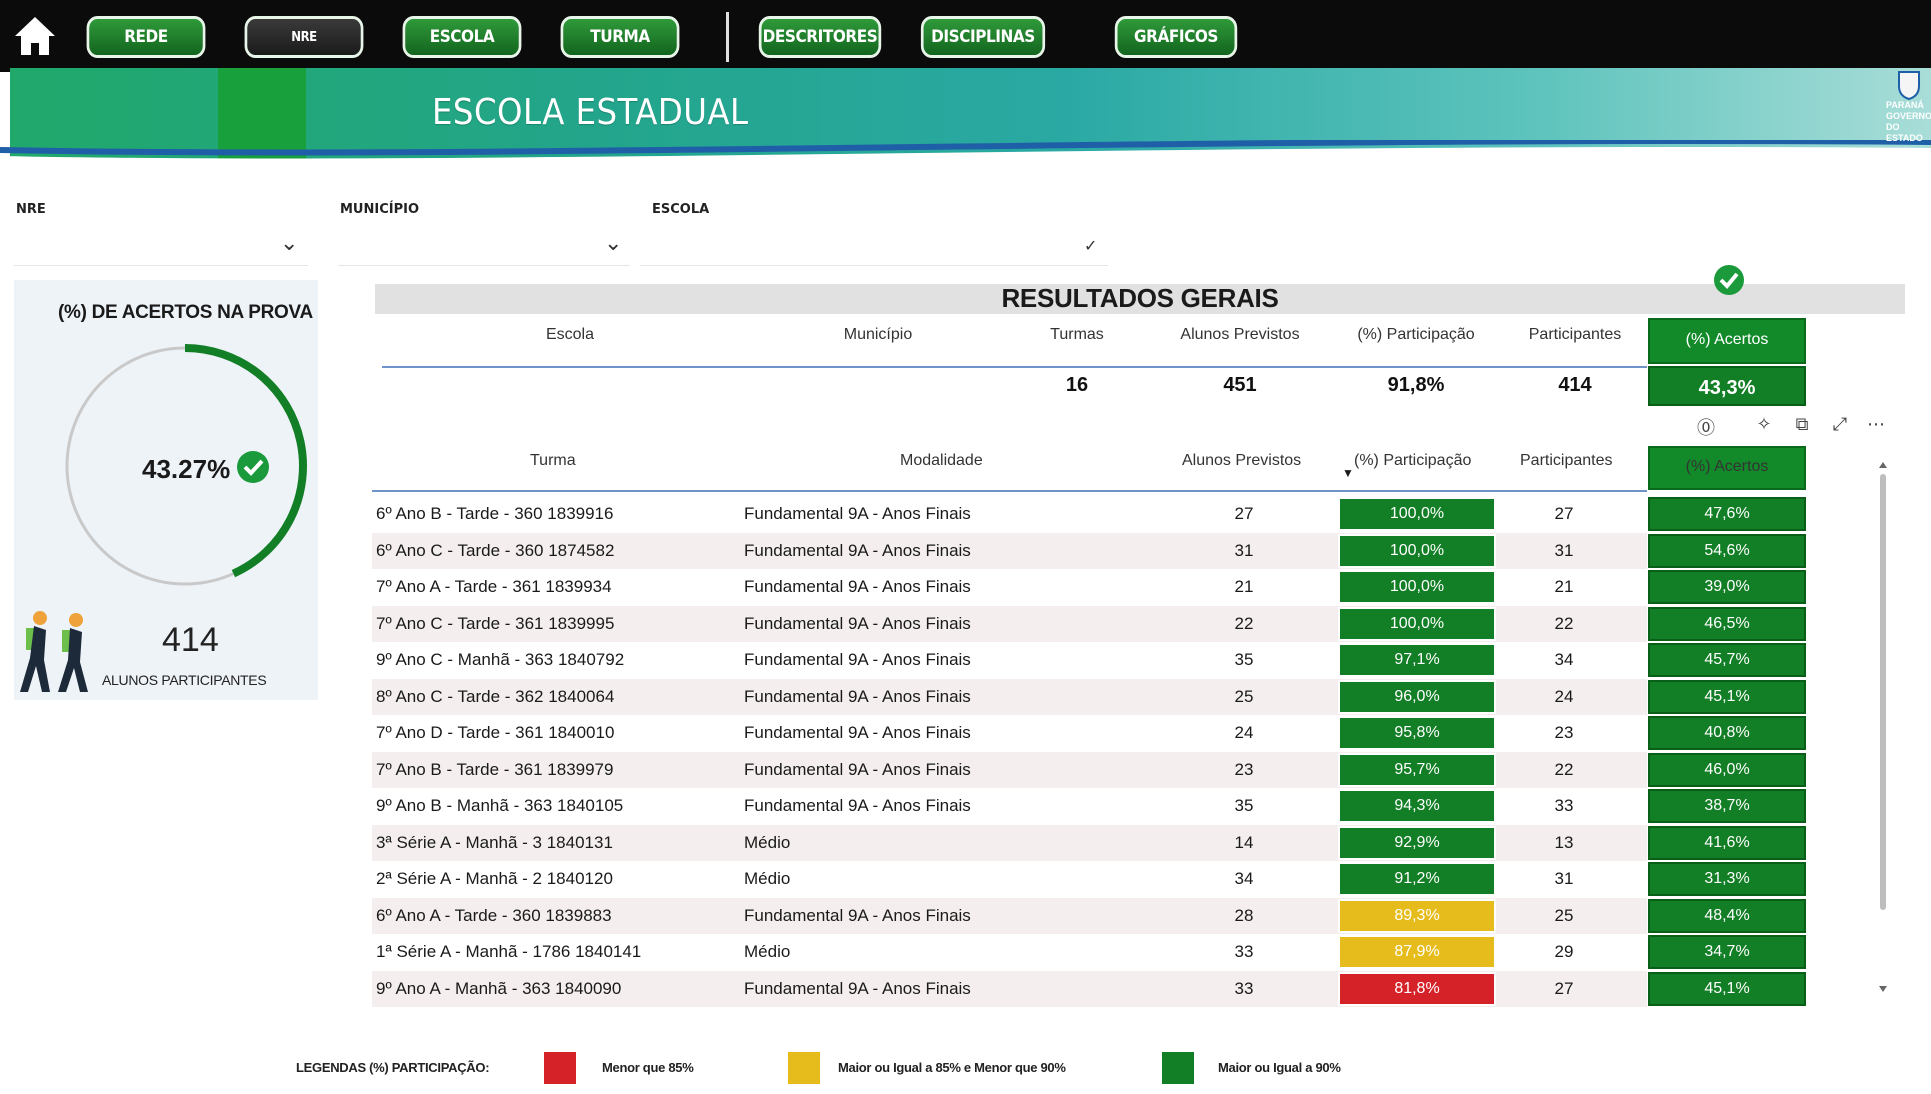 This screenshot has height=1094, width=1931. What do you see at coordinates (1412, 461) in the screenshot?
I see `detail-header-participacao: (%) Participação` at bounding box center [1412, 461].